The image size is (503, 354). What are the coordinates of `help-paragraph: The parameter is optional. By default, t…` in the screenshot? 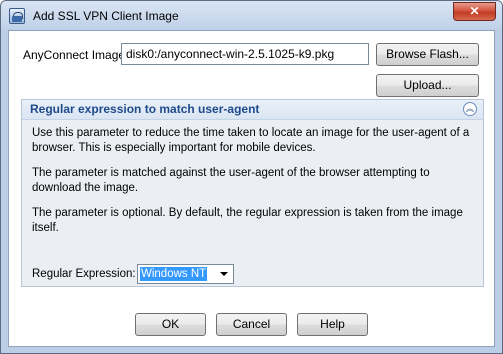 It's located at (247, 220).